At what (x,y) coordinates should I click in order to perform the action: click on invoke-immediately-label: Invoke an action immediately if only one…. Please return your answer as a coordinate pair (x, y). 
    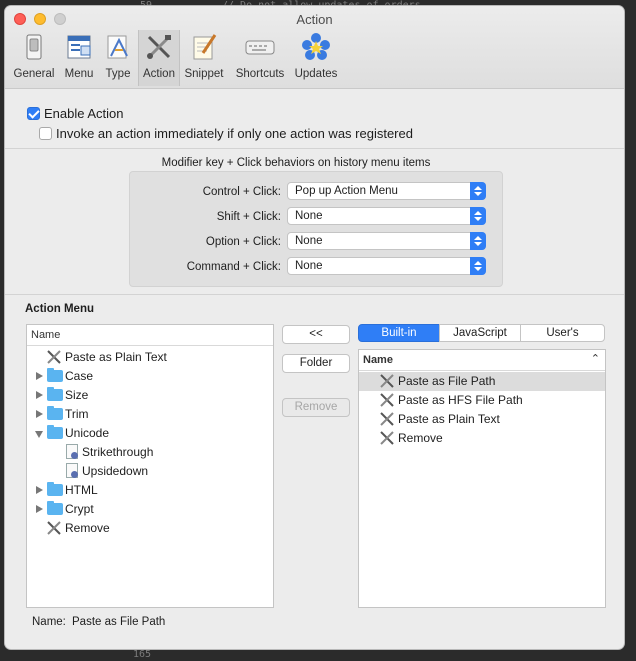
    Looking at the image, I should click on (234, 133).